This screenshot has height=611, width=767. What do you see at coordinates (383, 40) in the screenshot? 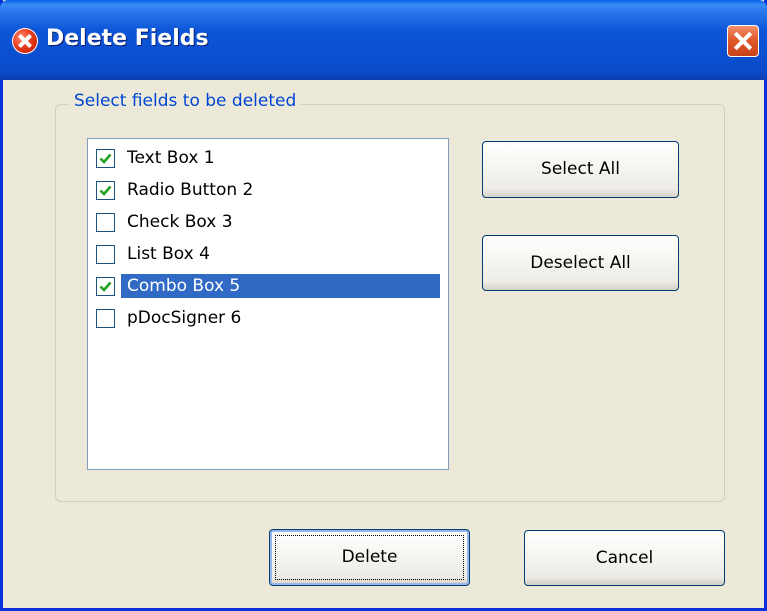
I see `title-bar: Delete Fields` at bounding box center [383, 40].